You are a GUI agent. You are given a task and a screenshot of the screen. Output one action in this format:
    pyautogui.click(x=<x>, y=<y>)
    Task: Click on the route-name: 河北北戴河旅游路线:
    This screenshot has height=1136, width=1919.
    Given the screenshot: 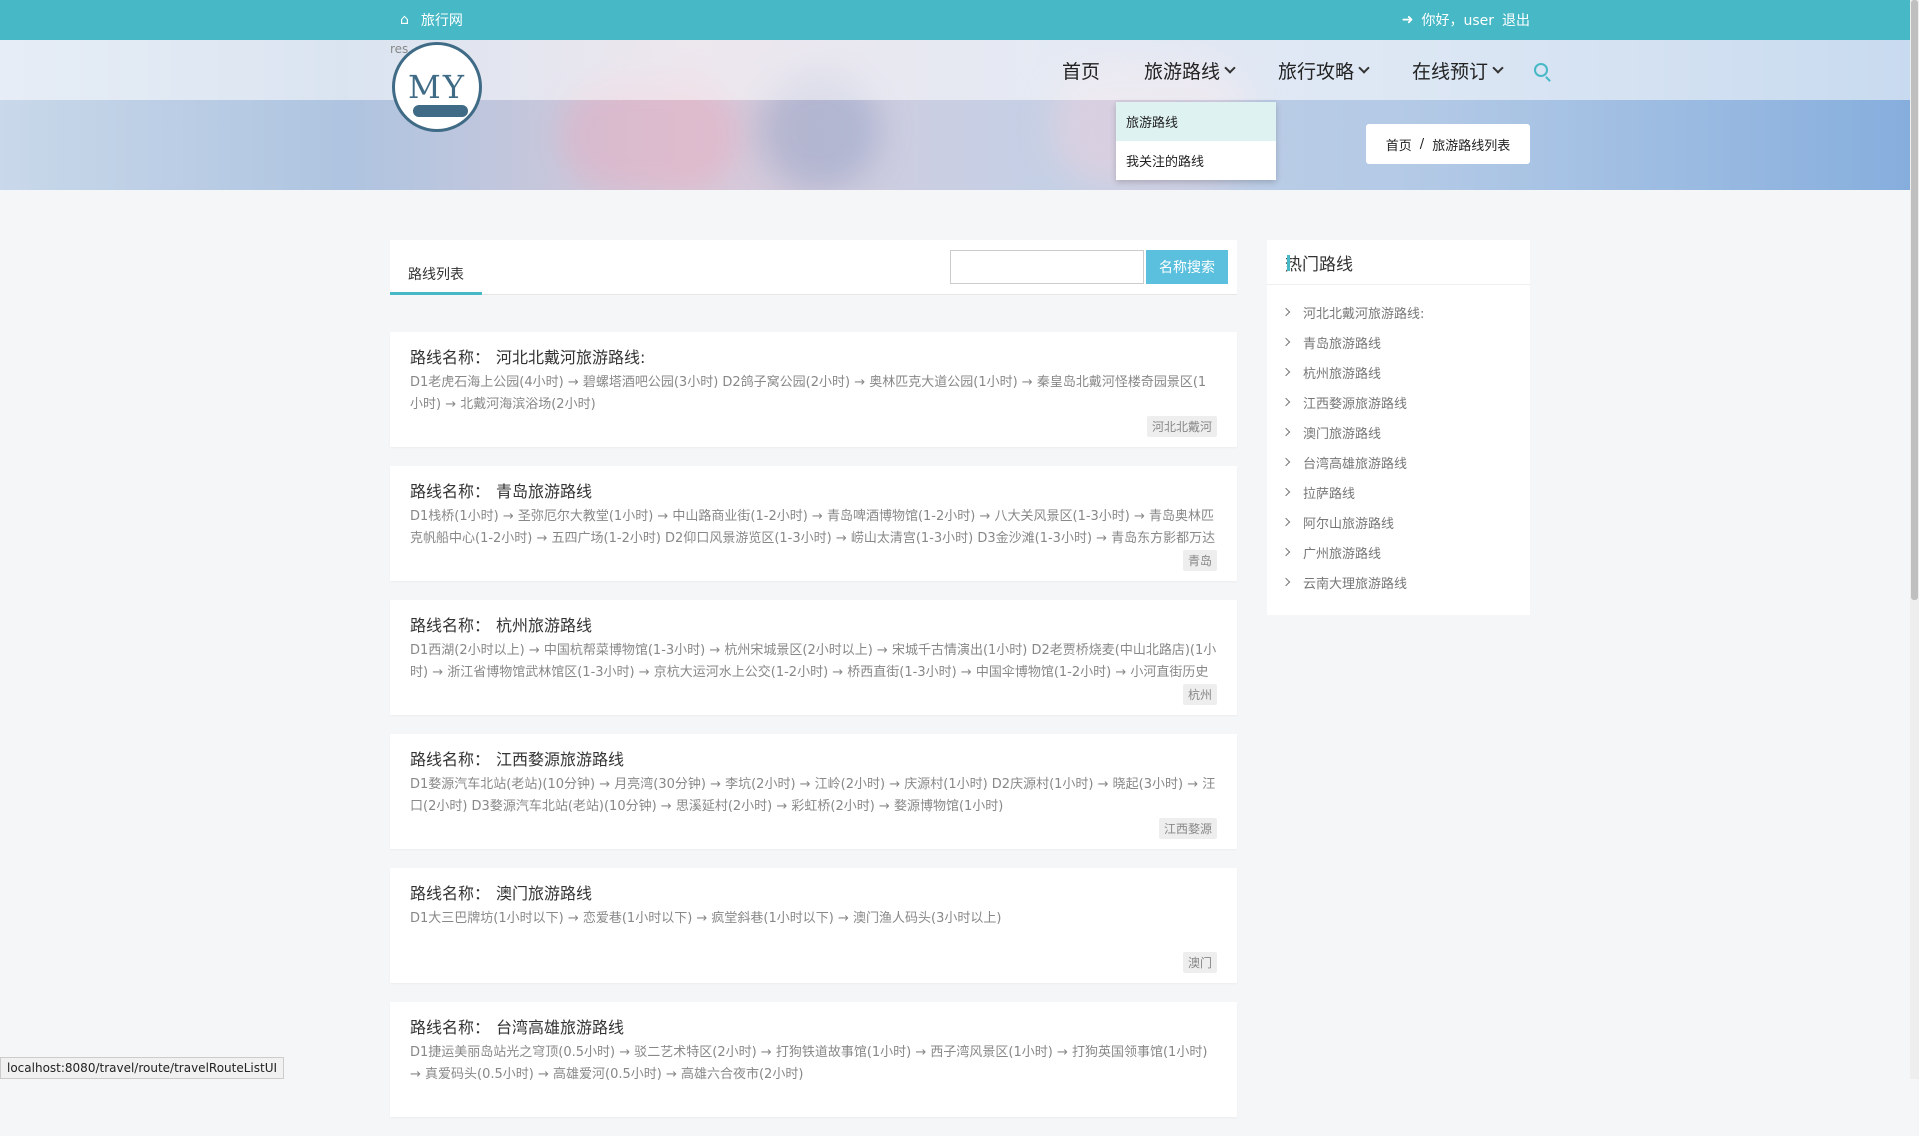 What is the action you would take?
    pyautogui.click(x=570, y=356)
    